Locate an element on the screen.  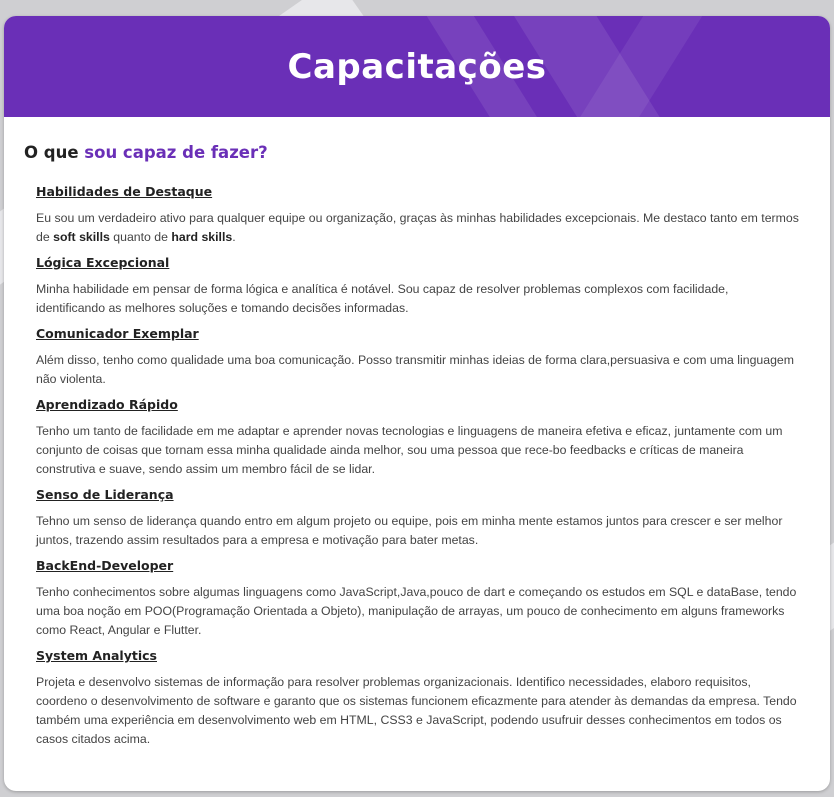
page-title: Capacitações is located at coordinates (417, 66).